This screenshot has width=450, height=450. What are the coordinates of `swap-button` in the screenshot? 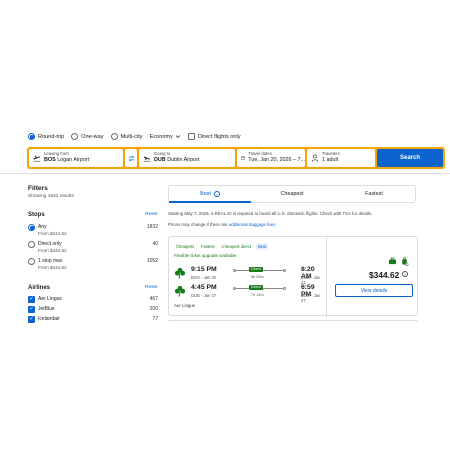 It's located at (131, 158).